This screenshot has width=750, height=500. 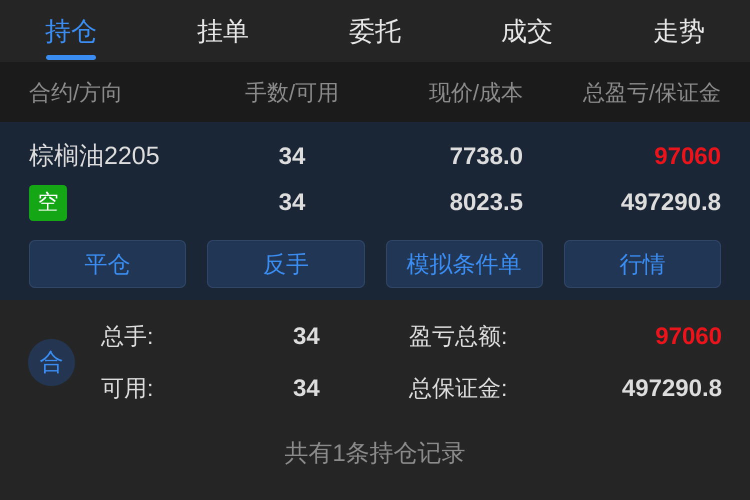 I want to click on tab: 挂单, so click(x=223, y=31).